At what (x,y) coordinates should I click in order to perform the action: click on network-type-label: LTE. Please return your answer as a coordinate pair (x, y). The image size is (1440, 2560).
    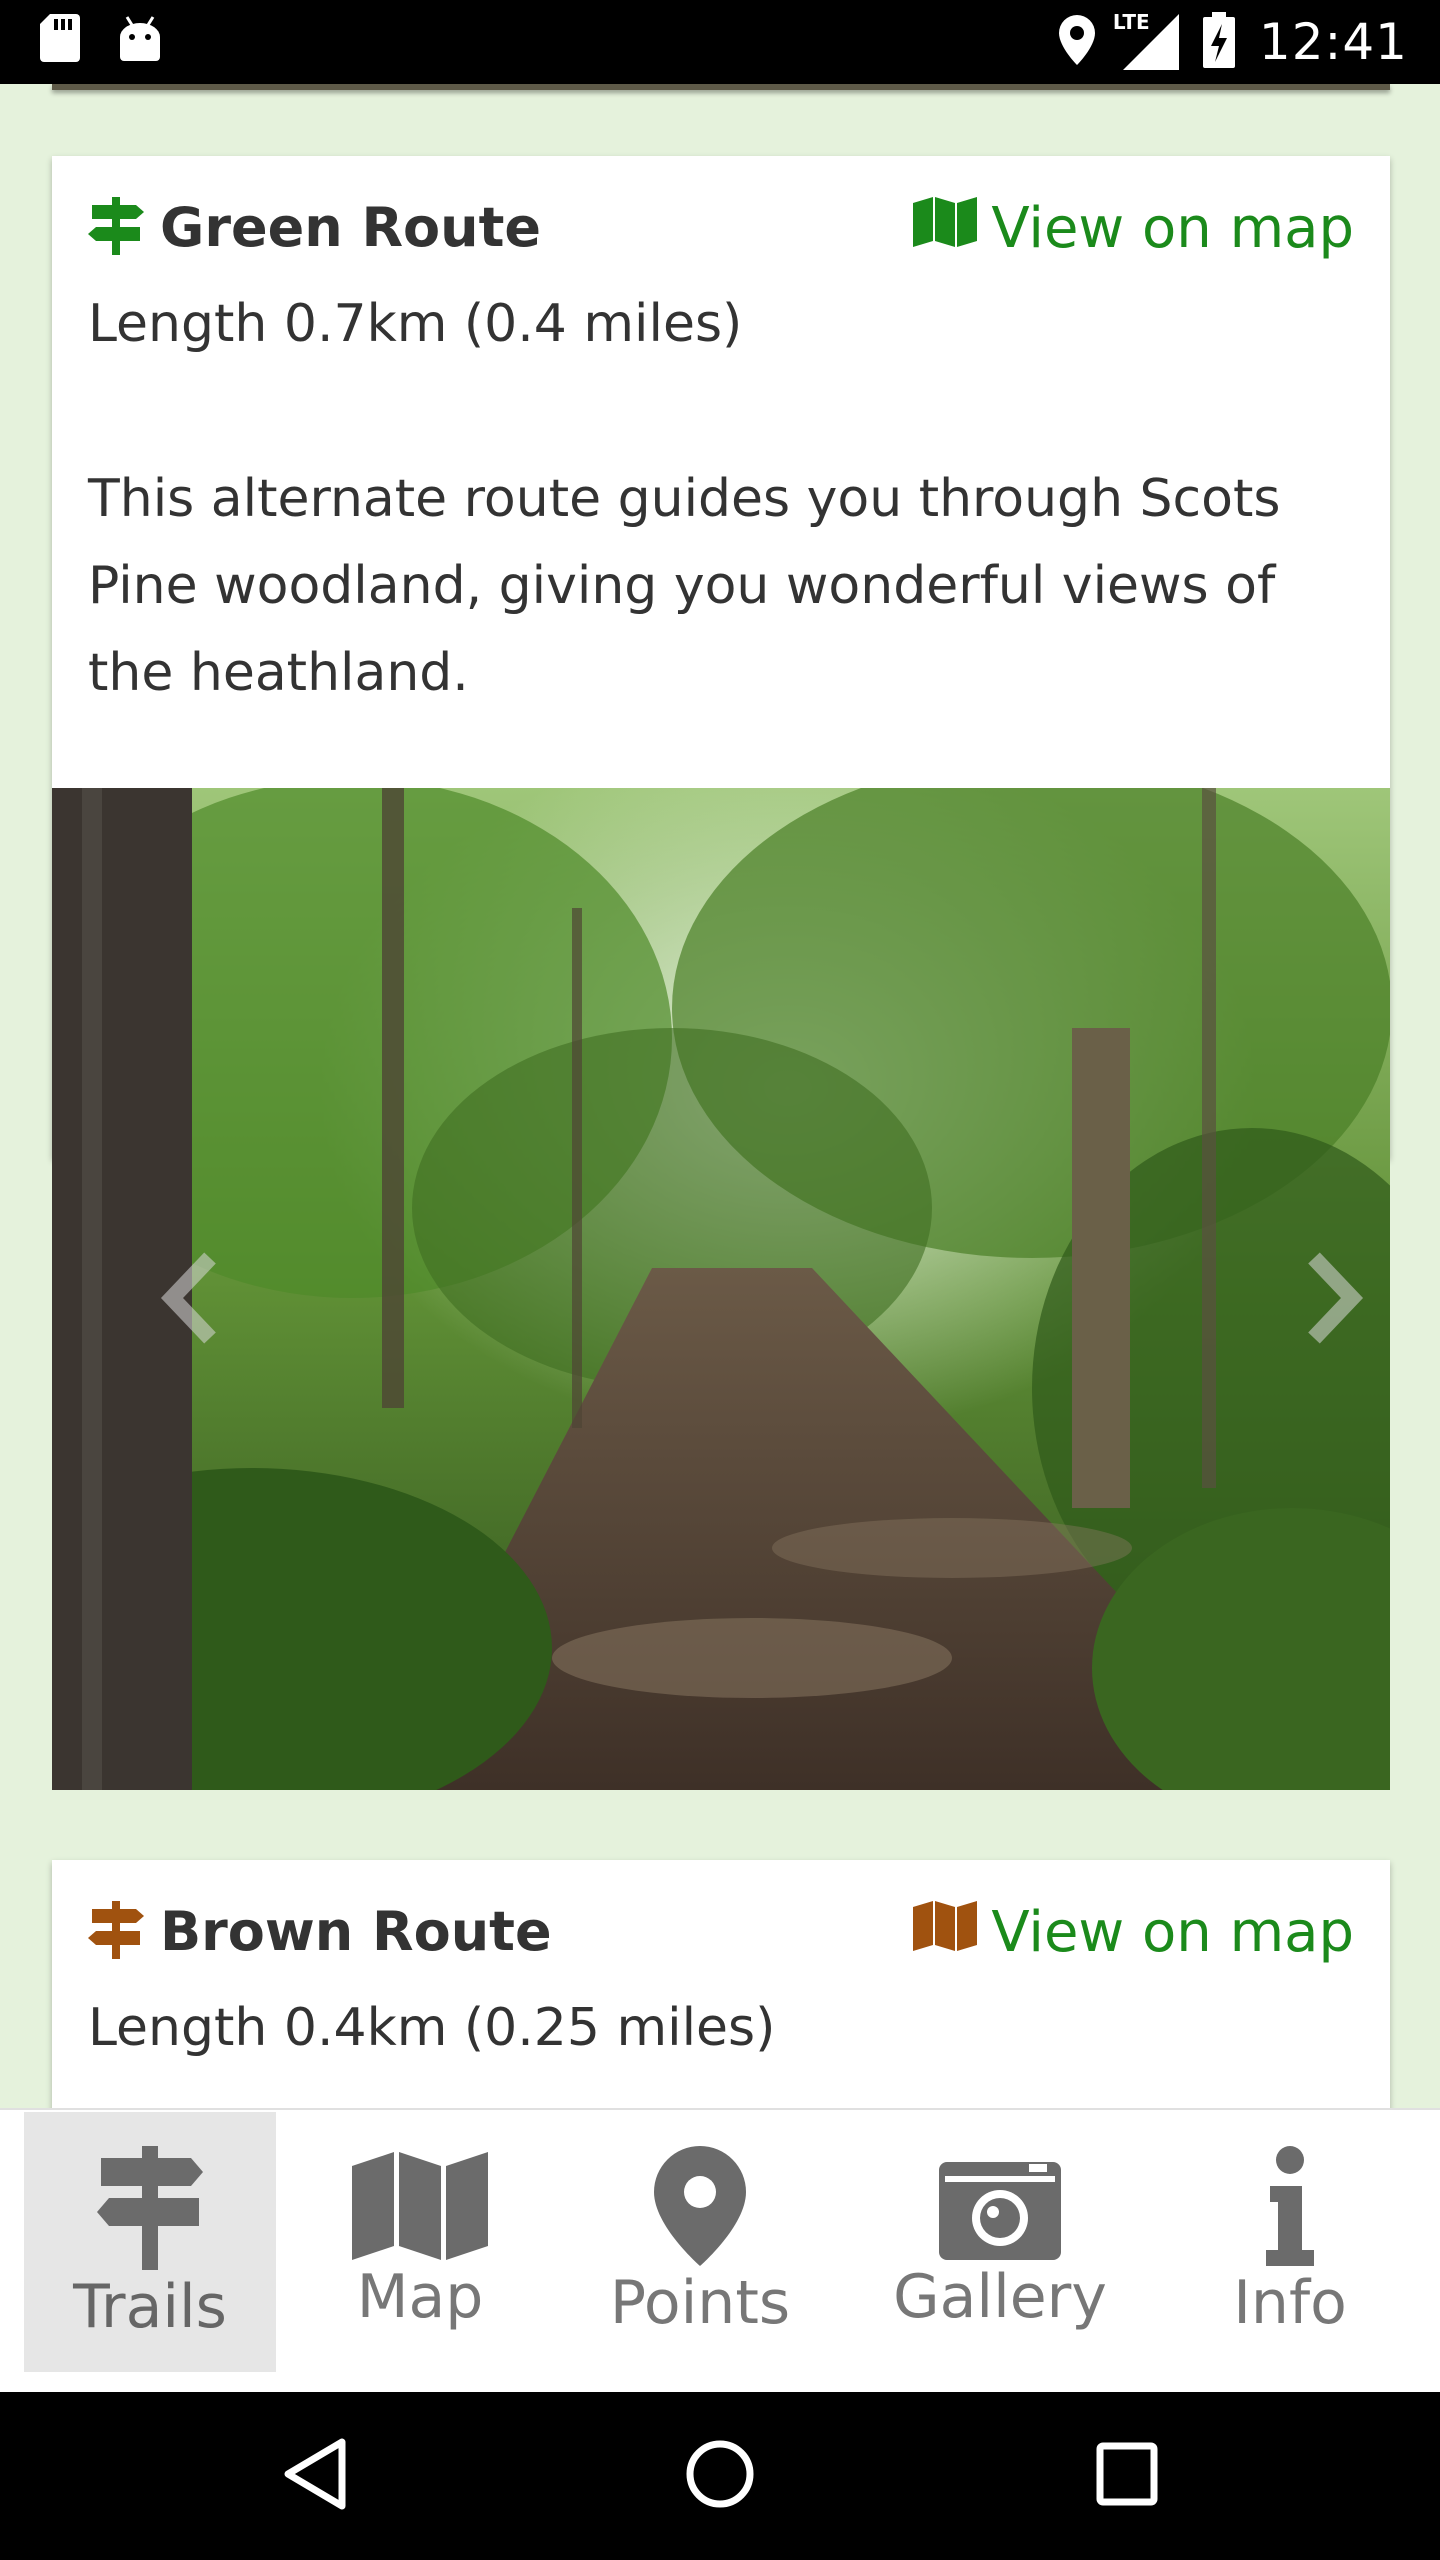
    Looking at the image, I should click on (1131, 22).